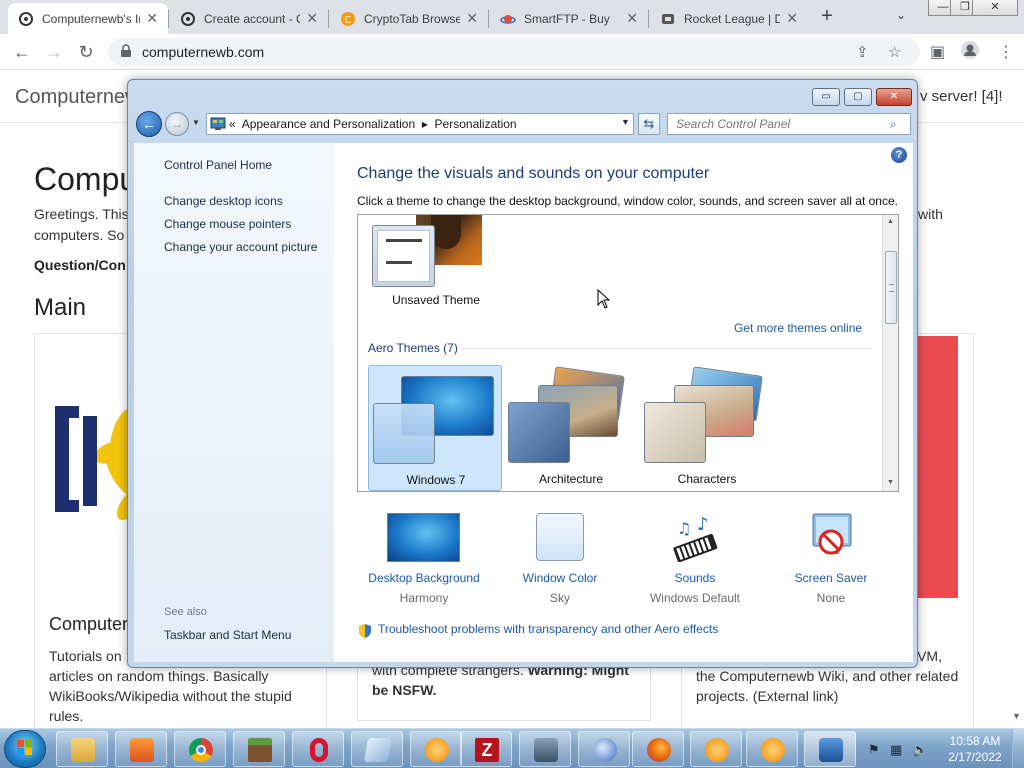 Image resolution: width=1024 pixels, height=768 pixels. What do you see at coordinates (874, 750) in the screenshot?
I see `action-center-flag-icon: ⚑` at bounding box center [874, 750].